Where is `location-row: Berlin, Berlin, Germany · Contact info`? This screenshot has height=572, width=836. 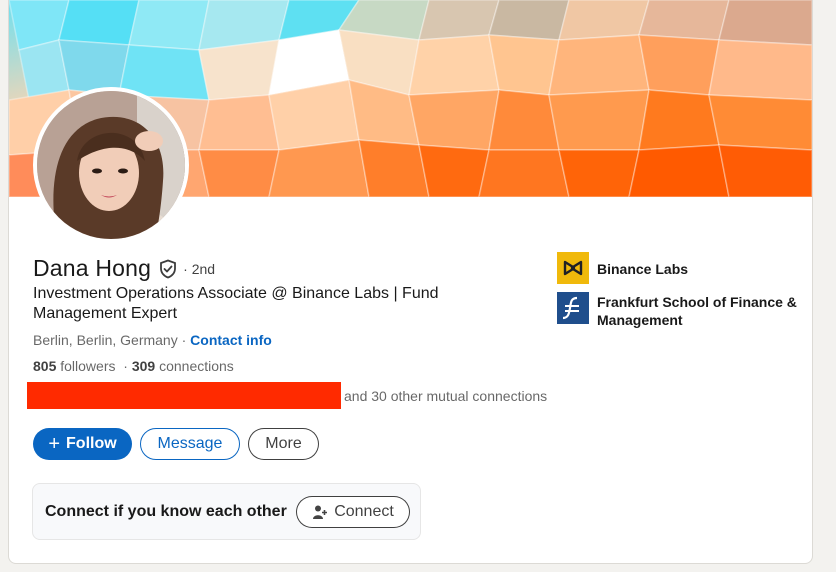
location-row: Berlin, Berlin, Germany · Contact info is located at coordinates (152, 340).